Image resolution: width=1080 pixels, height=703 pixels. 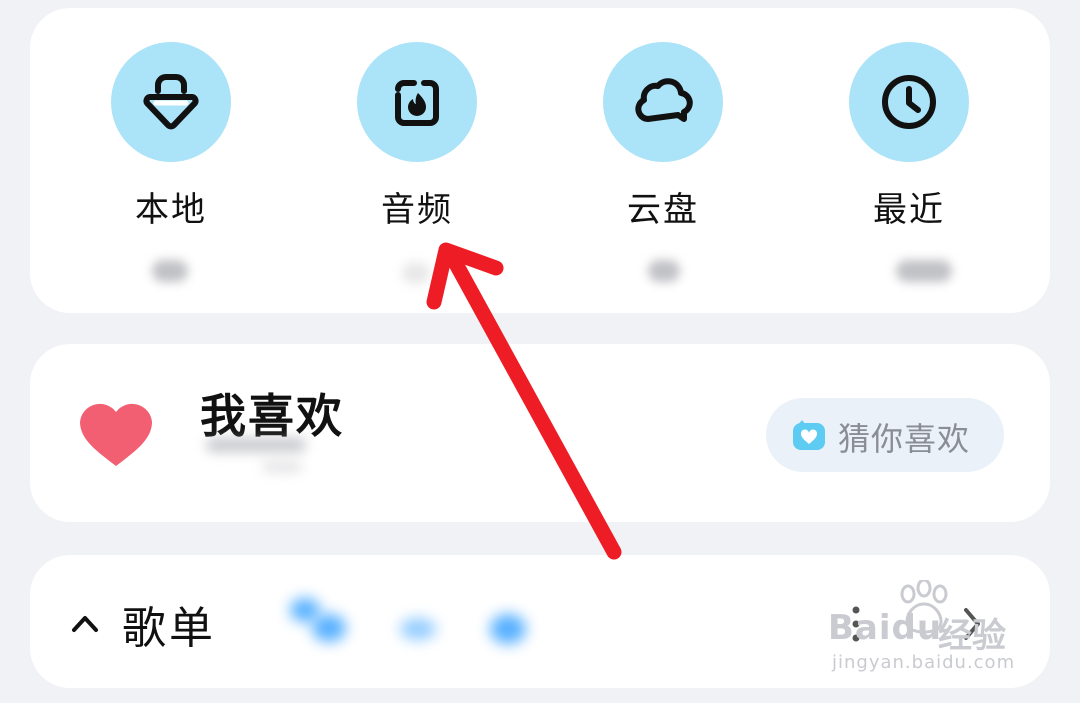 I want to click on heart-box-icon, so click(x=809, y=435).